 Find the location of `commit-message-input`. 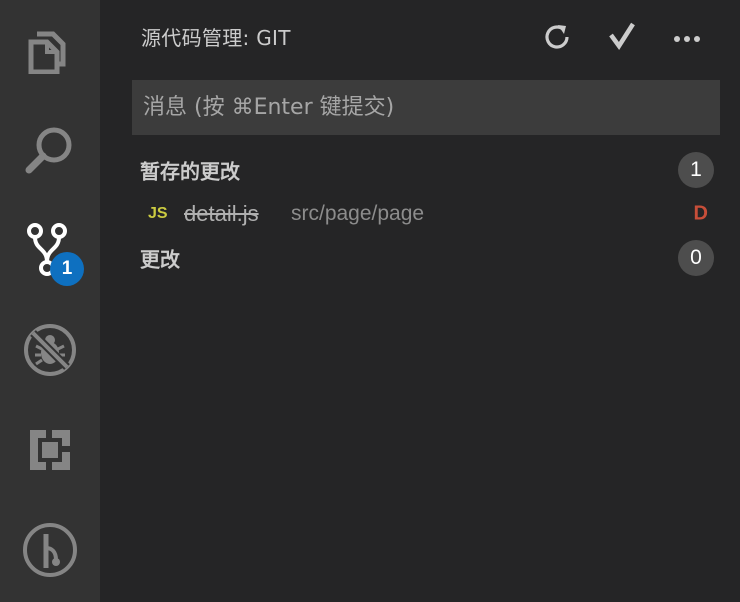

commit-message-input is located at coordinates (426, 107).